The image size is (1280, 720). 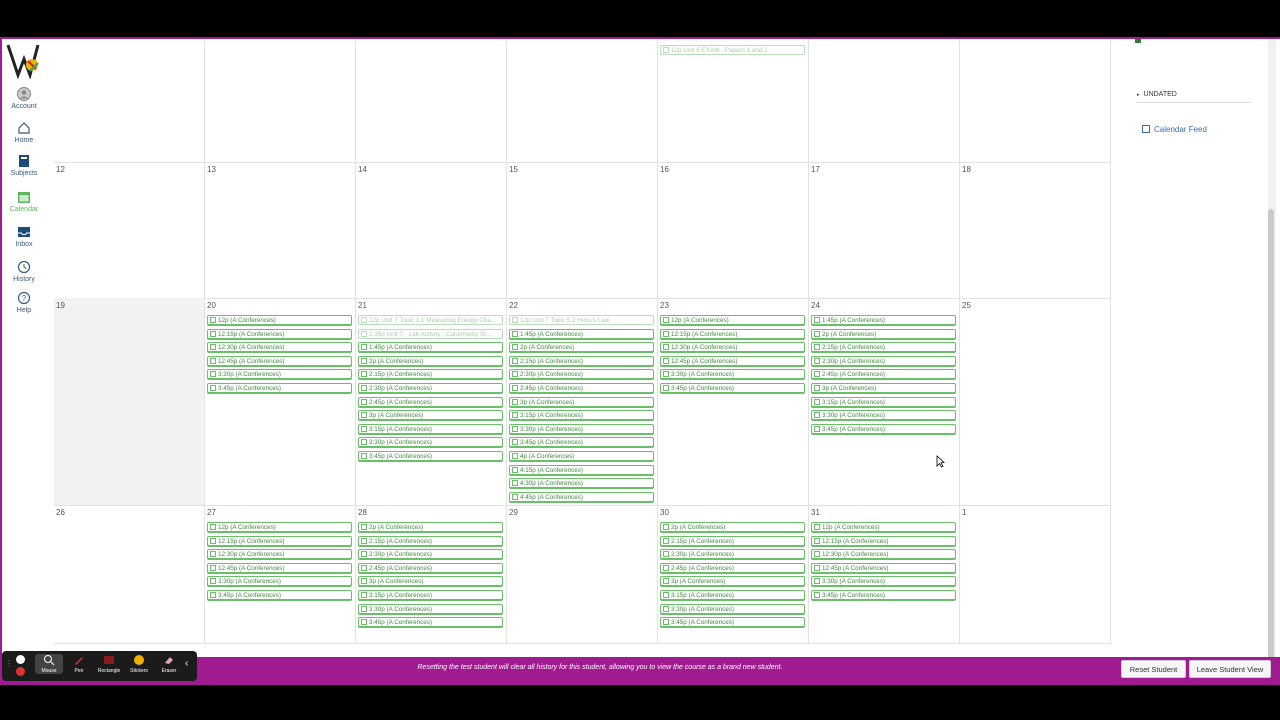 I want to click on calendar-day-cell: 15, so click(x=582, y=230).